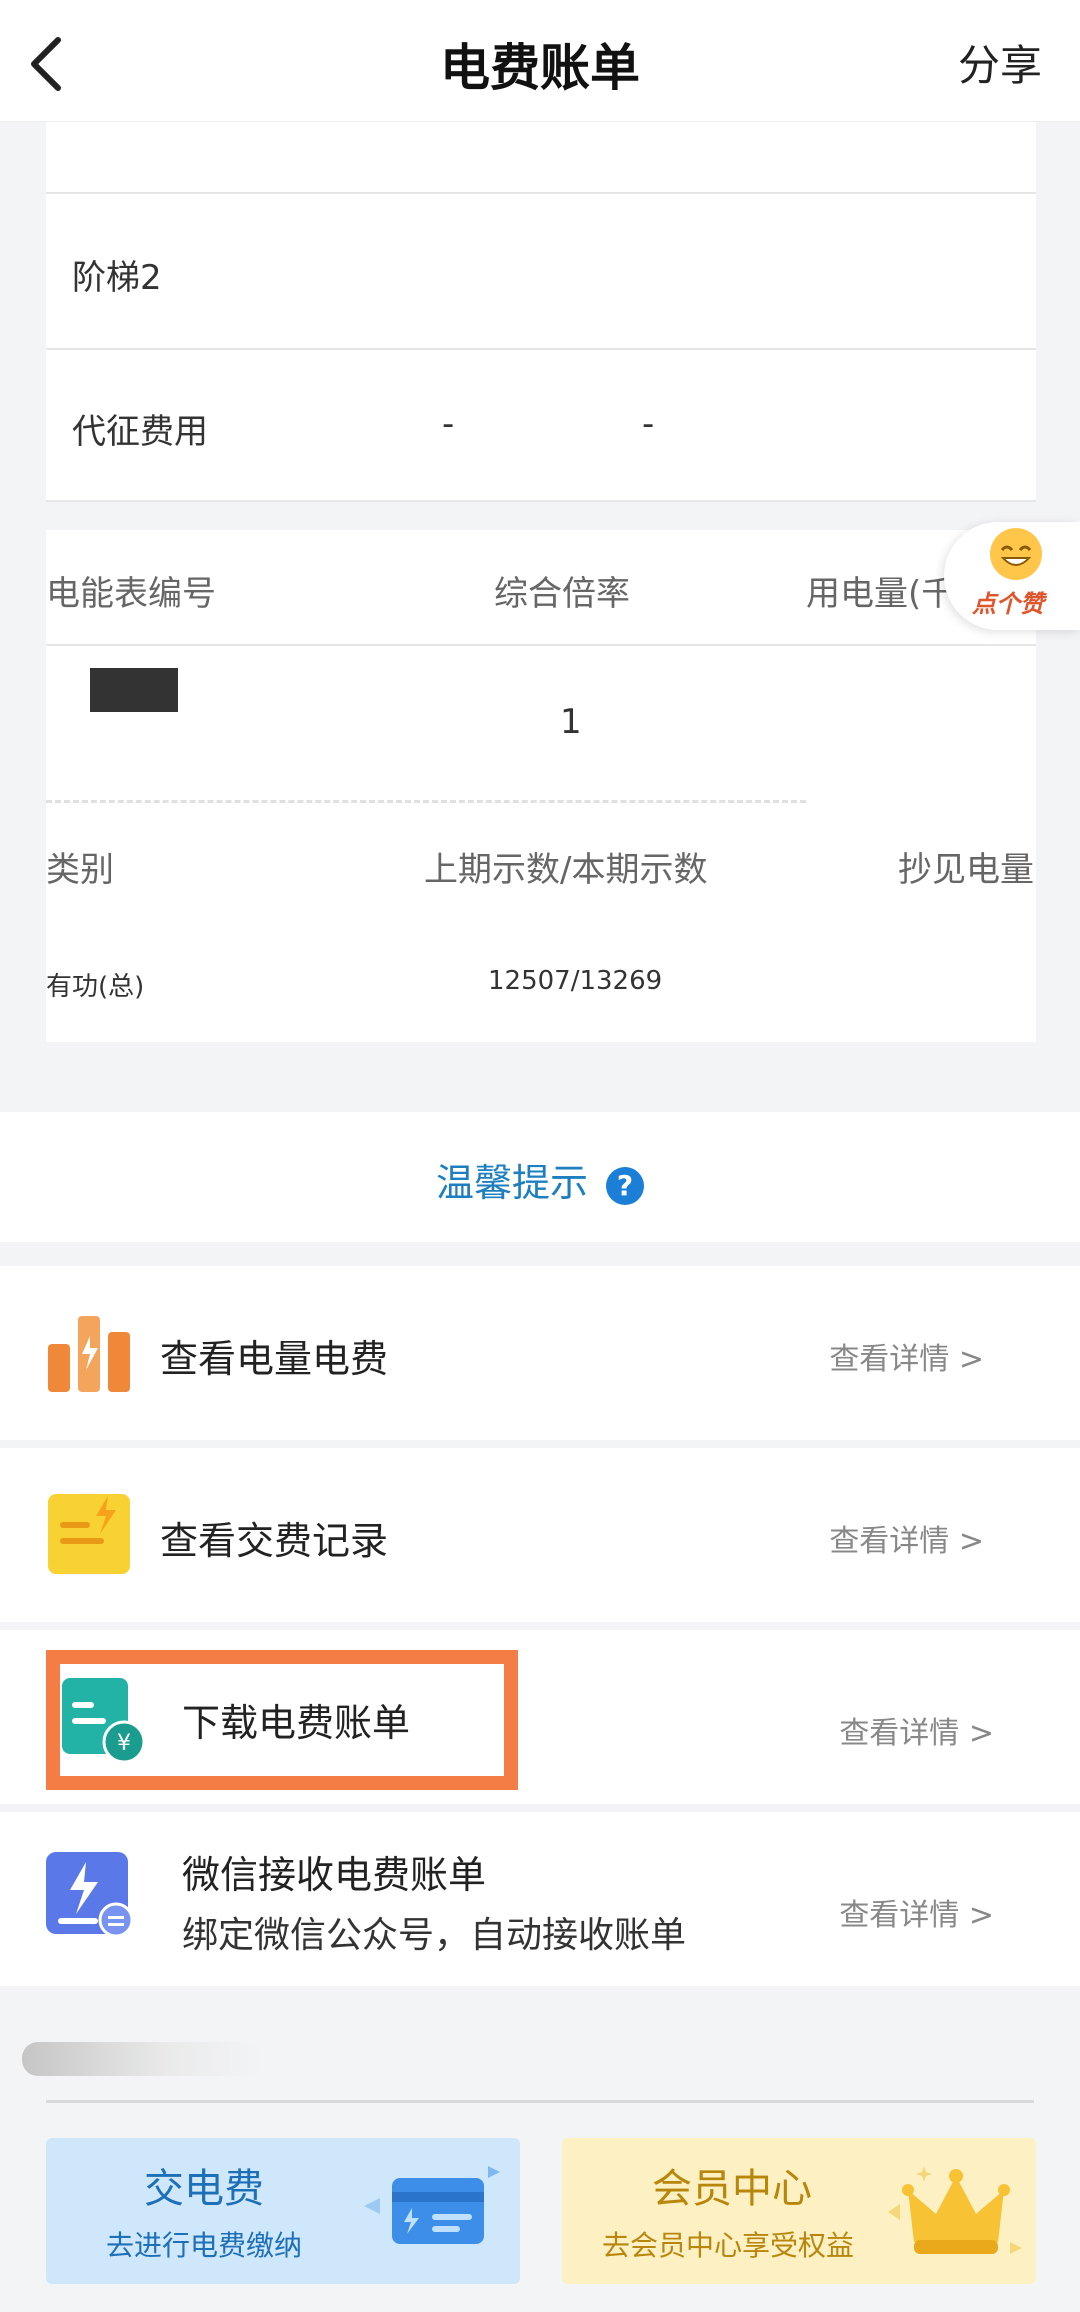 This screenshot has height=2312, width=1080. Describe the element at coordinates (575, 981) in the screenshot. I see `readings-value: 12507/13269` at that location.